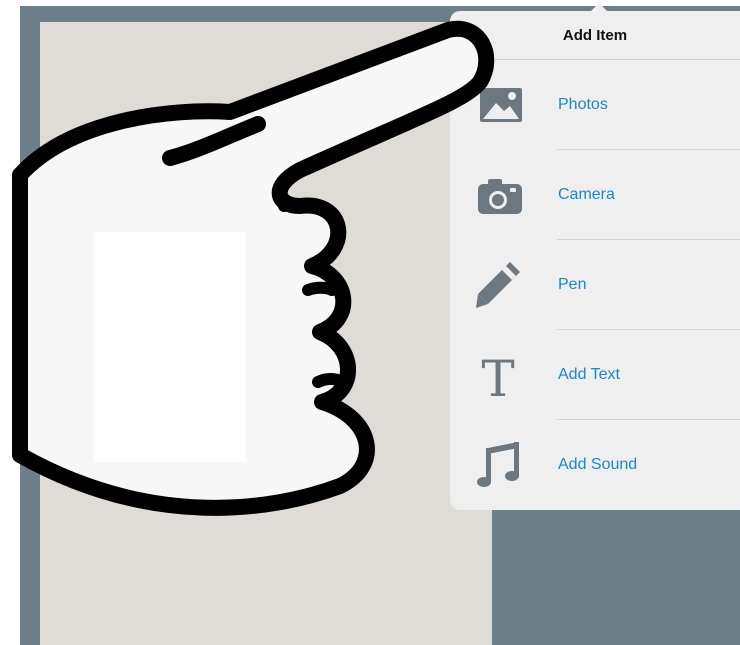  I want to click on menu-item-add-sound: Add Sound, so click(595, 465).